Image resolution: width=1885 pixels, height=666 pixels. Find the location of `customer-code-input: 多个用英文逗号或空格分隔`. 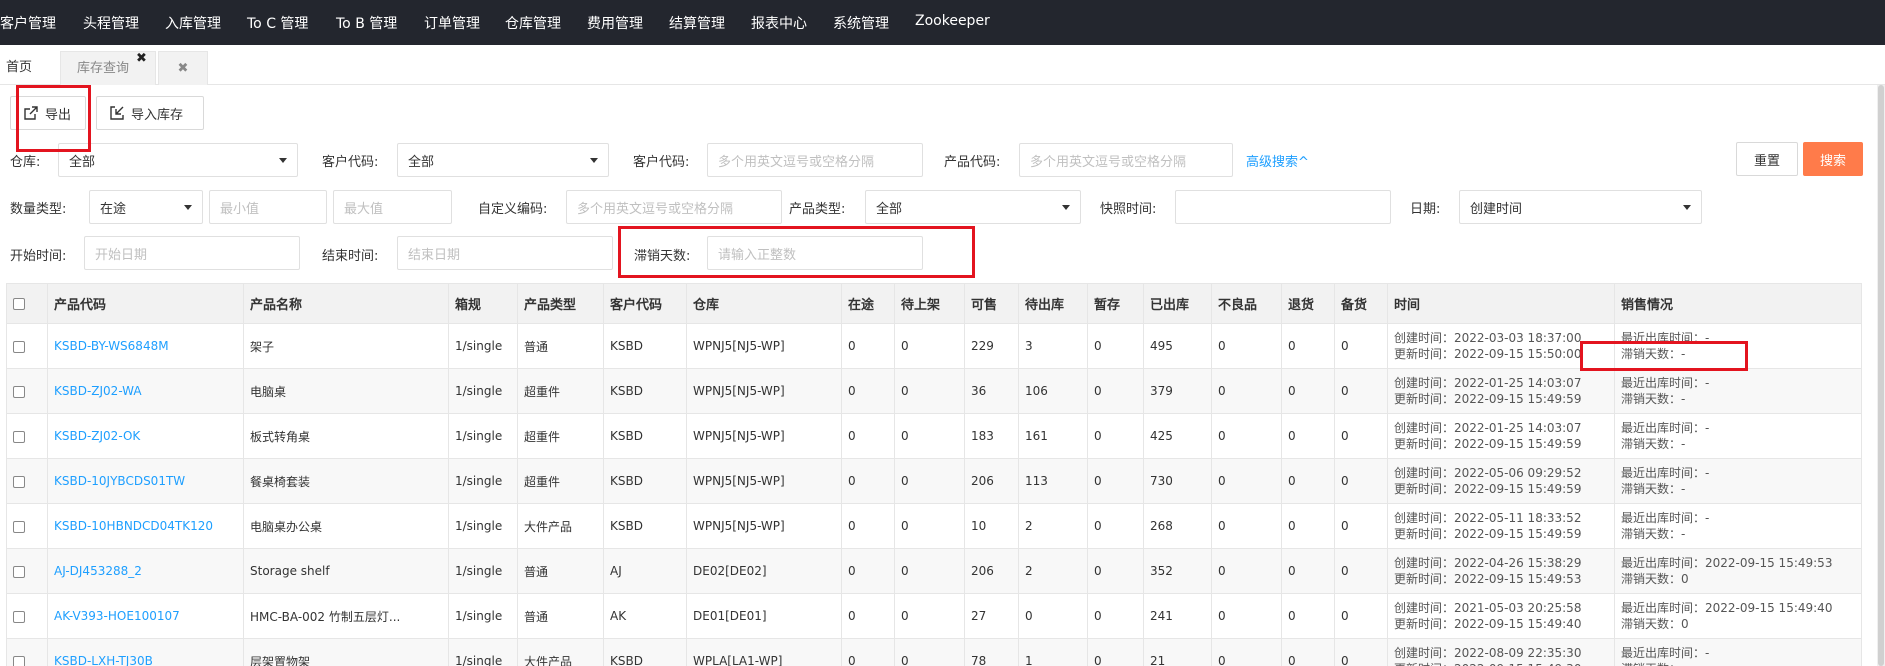

customer-code-input: 多个用英文逗号或空格分隔 is located at coordinates (815, 160).